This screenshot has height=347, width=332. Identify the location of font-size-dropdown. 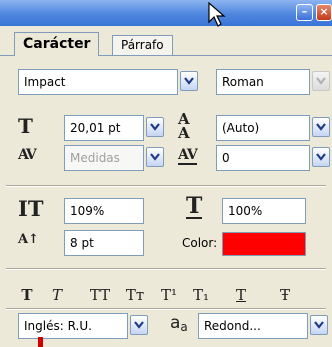
(155, 127).